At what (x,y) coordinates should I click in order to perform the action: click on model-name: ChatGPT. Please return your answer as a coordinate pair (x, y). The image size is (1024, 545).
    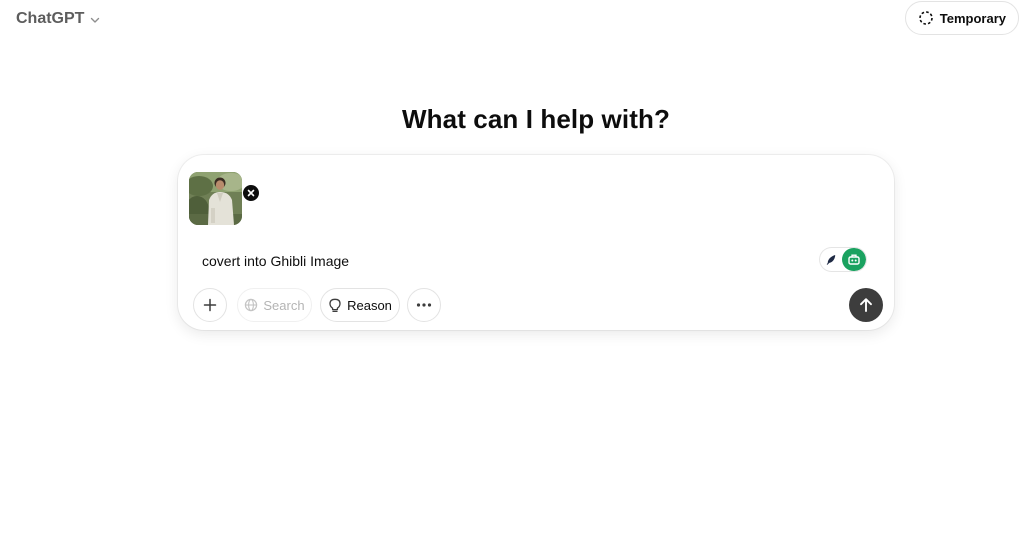
    Looking at the image, I should click on (50, 18).